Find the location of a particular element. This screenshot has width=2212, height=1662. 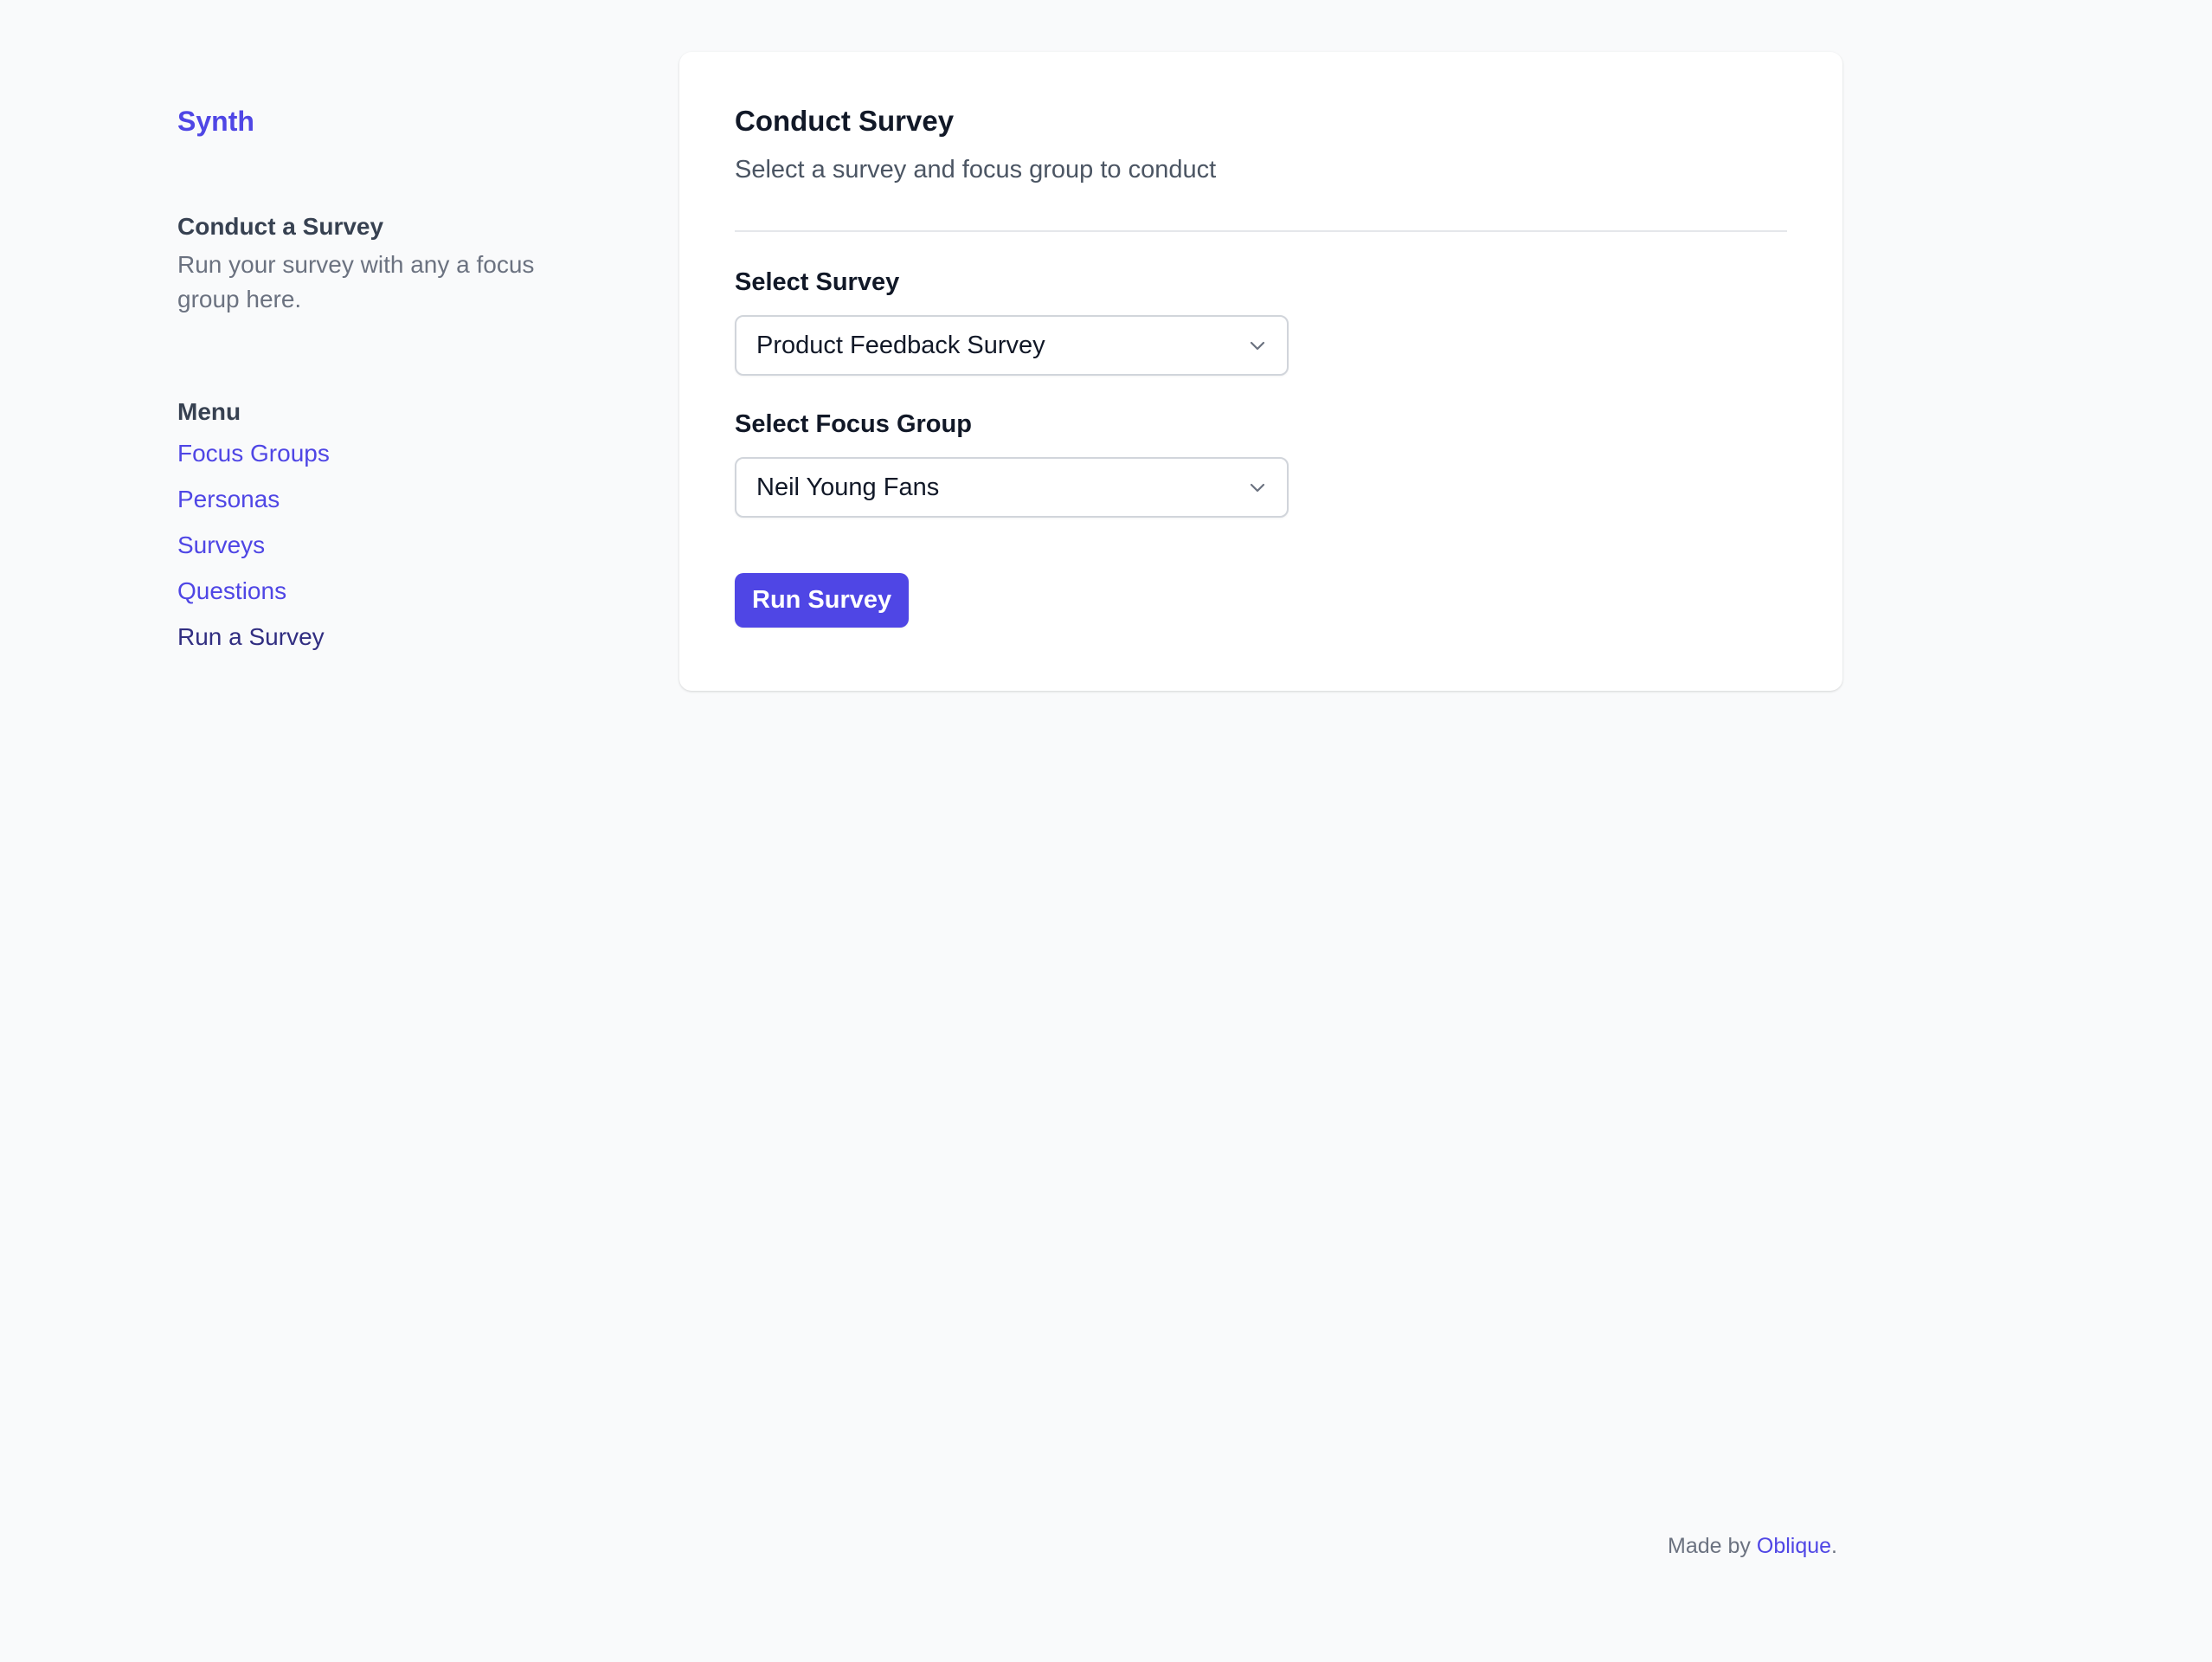

footer: Made by Oblique. is located at coordinates (1752, 1546).